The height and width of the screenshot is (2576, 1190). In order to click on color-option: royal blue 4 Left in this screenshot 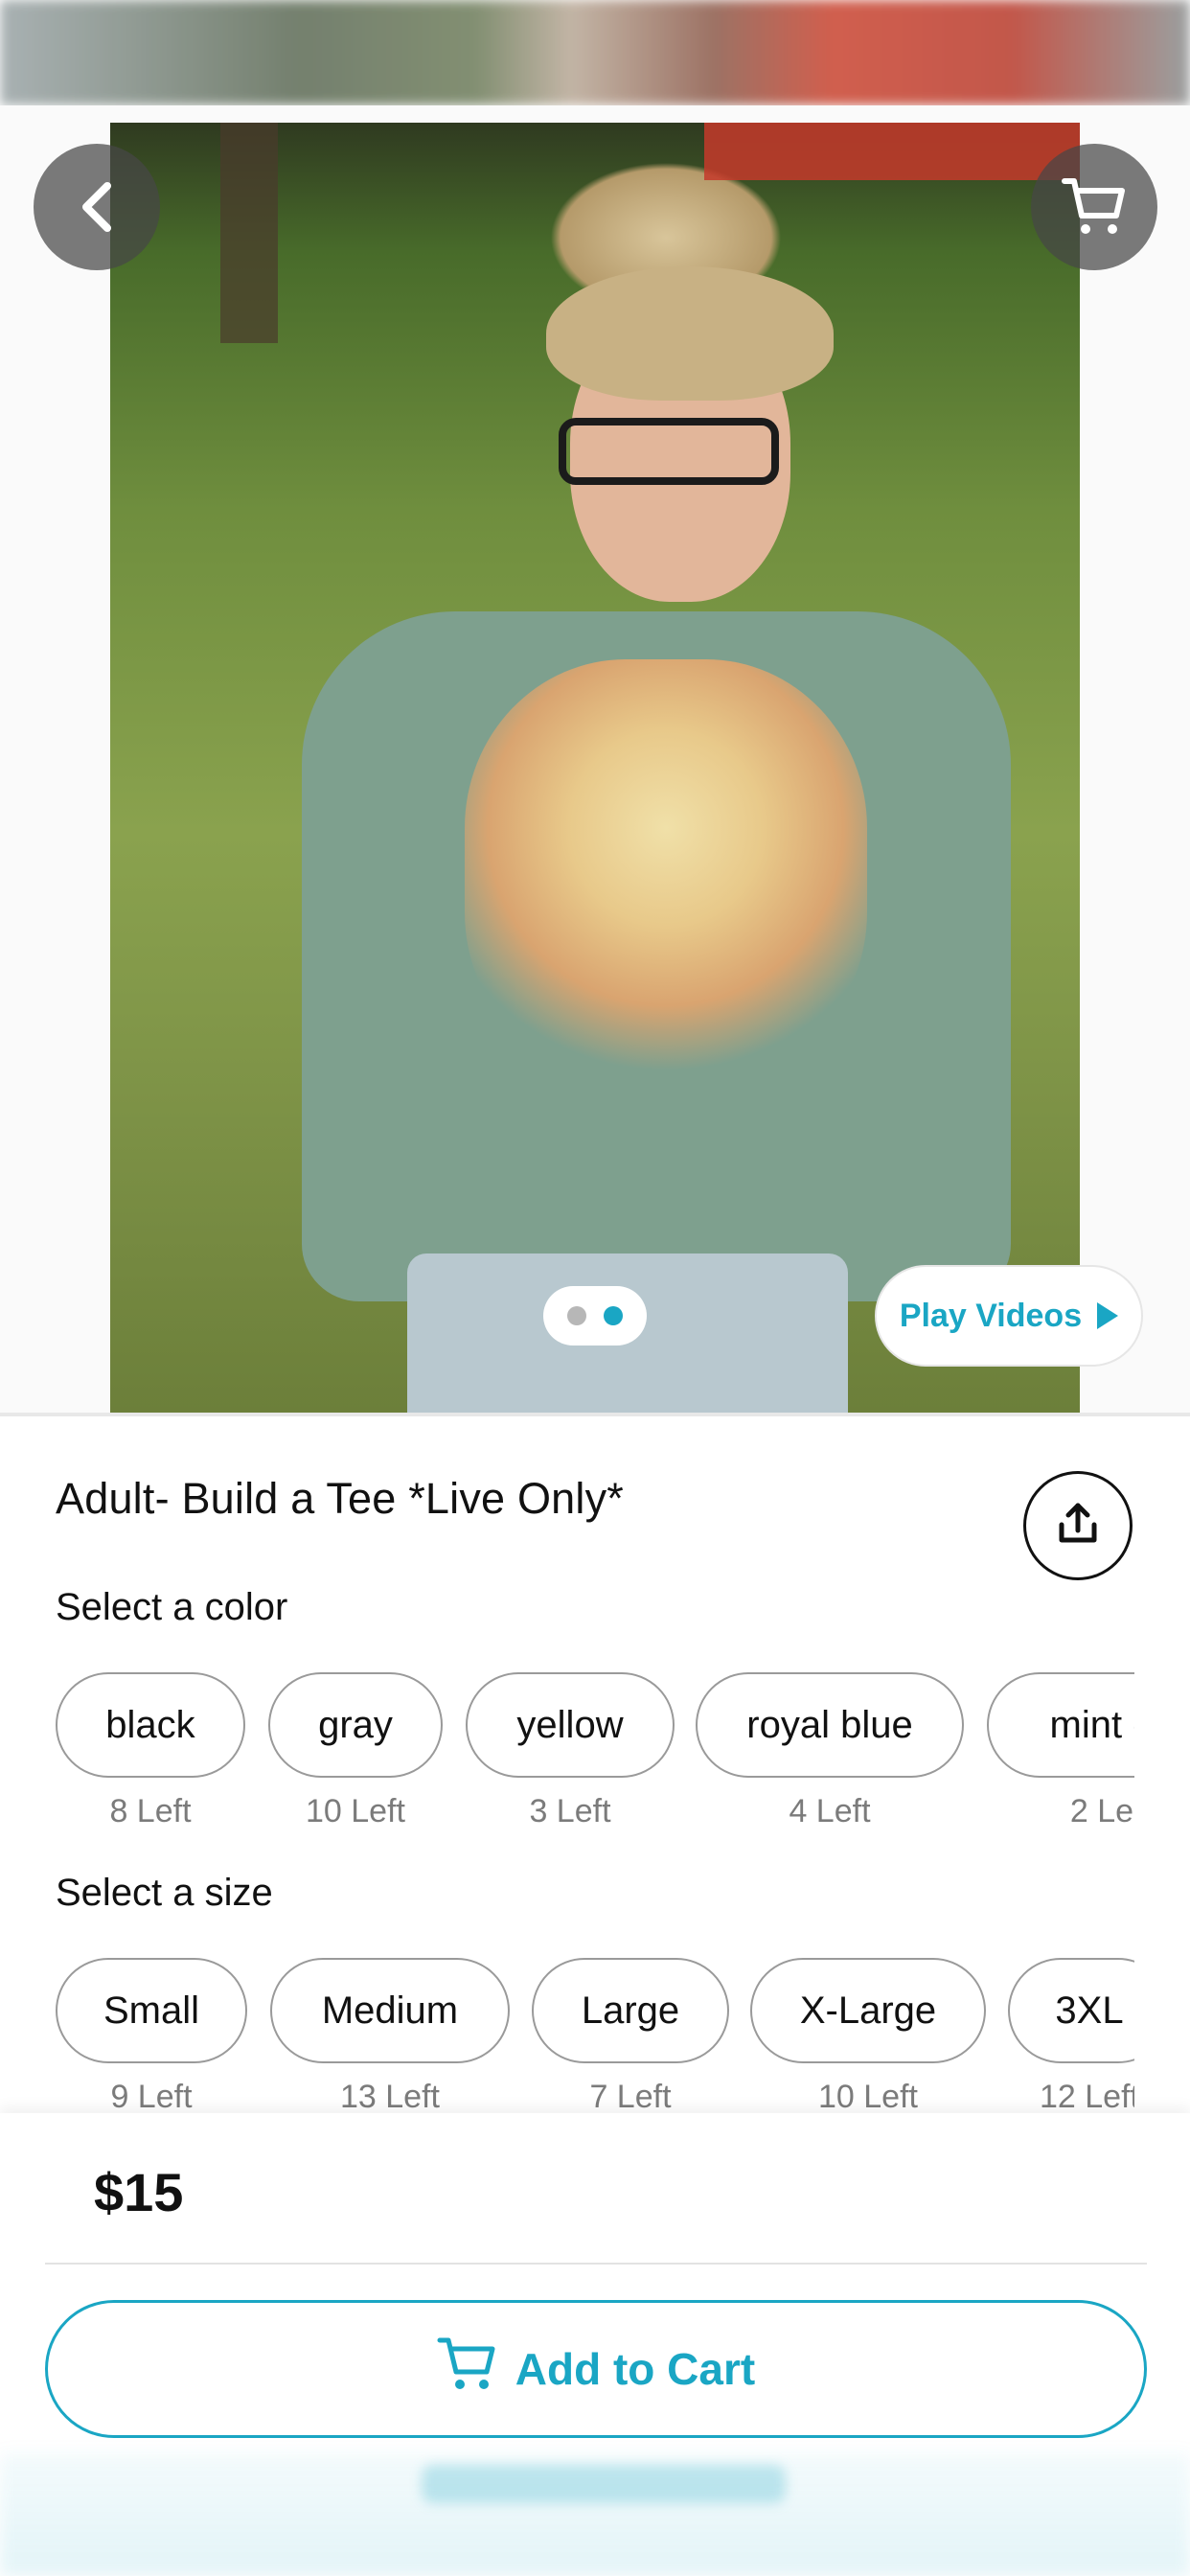, I will do `click(830, 1751)`.